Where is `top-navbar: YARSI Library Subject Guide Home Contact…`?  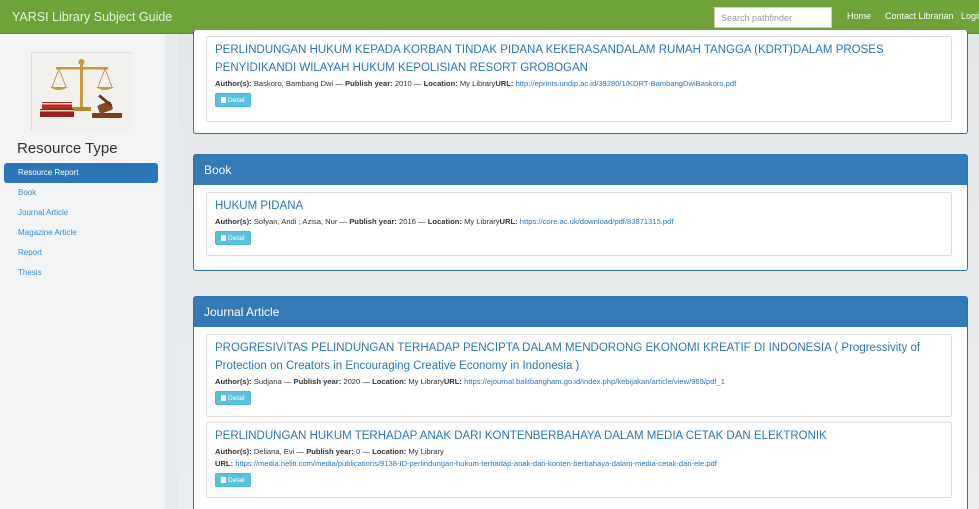 top-navbar: YARSI Library Subject Guide Home Contact… is located at coordinates (489, 17).